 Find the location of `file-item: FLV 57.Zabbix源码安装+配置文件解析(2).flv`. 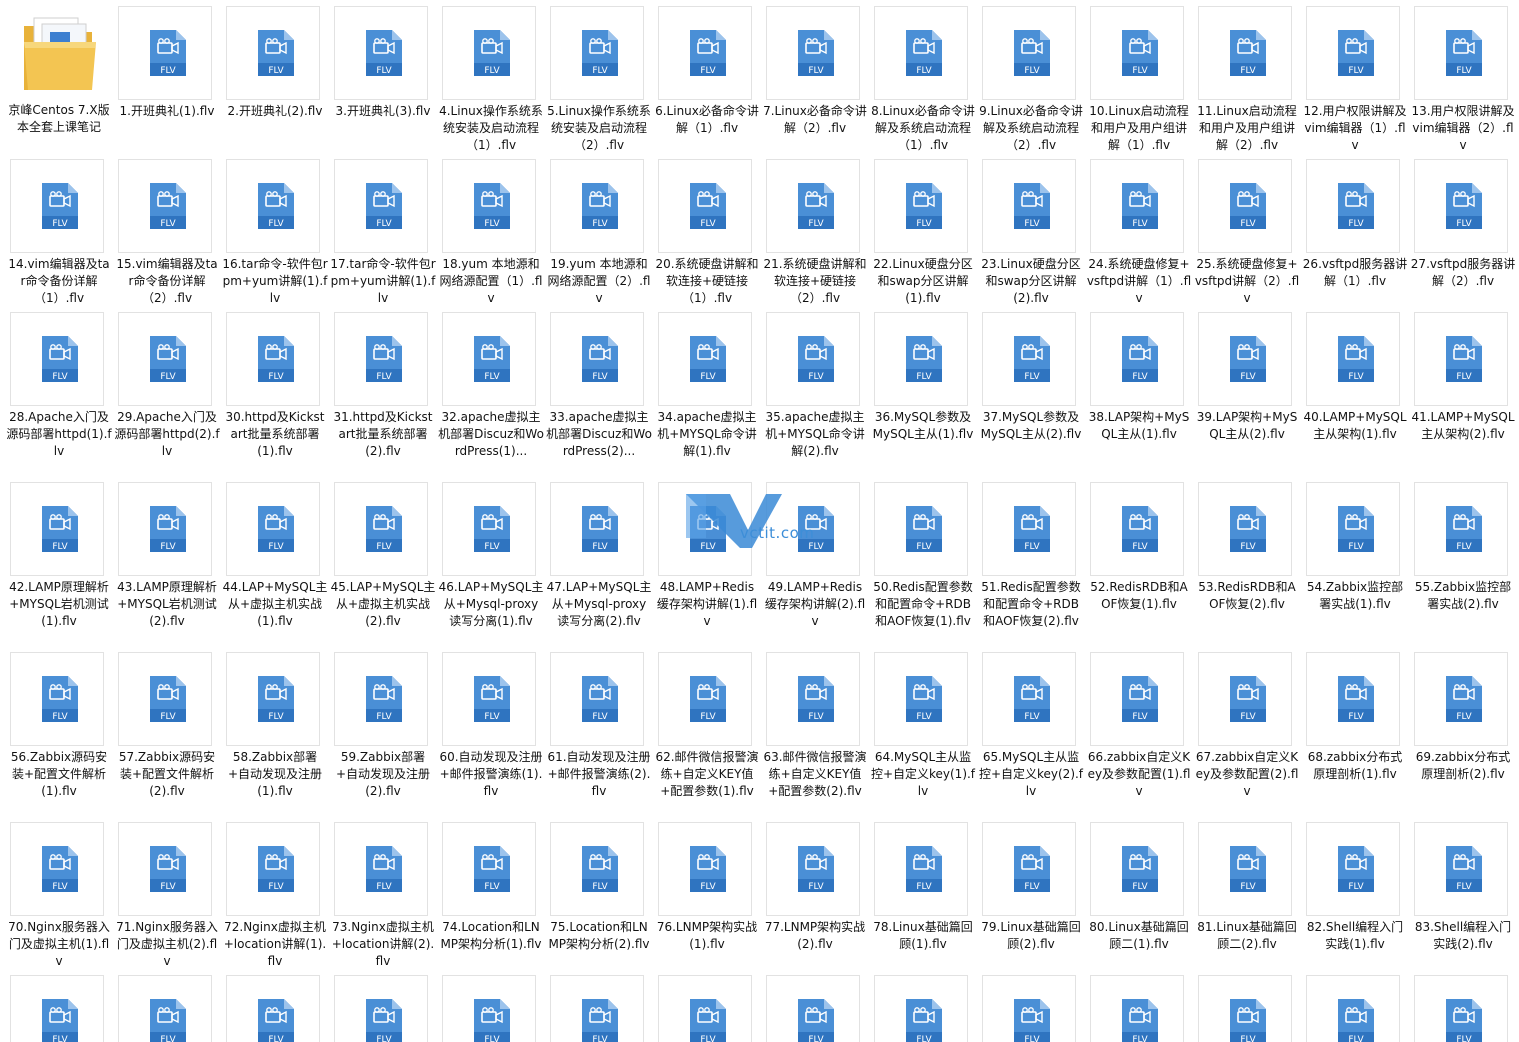

file-item: FLV 57.Zabbix源码安装+配置文件解析(2).flv is located at coordinates (164, 735).